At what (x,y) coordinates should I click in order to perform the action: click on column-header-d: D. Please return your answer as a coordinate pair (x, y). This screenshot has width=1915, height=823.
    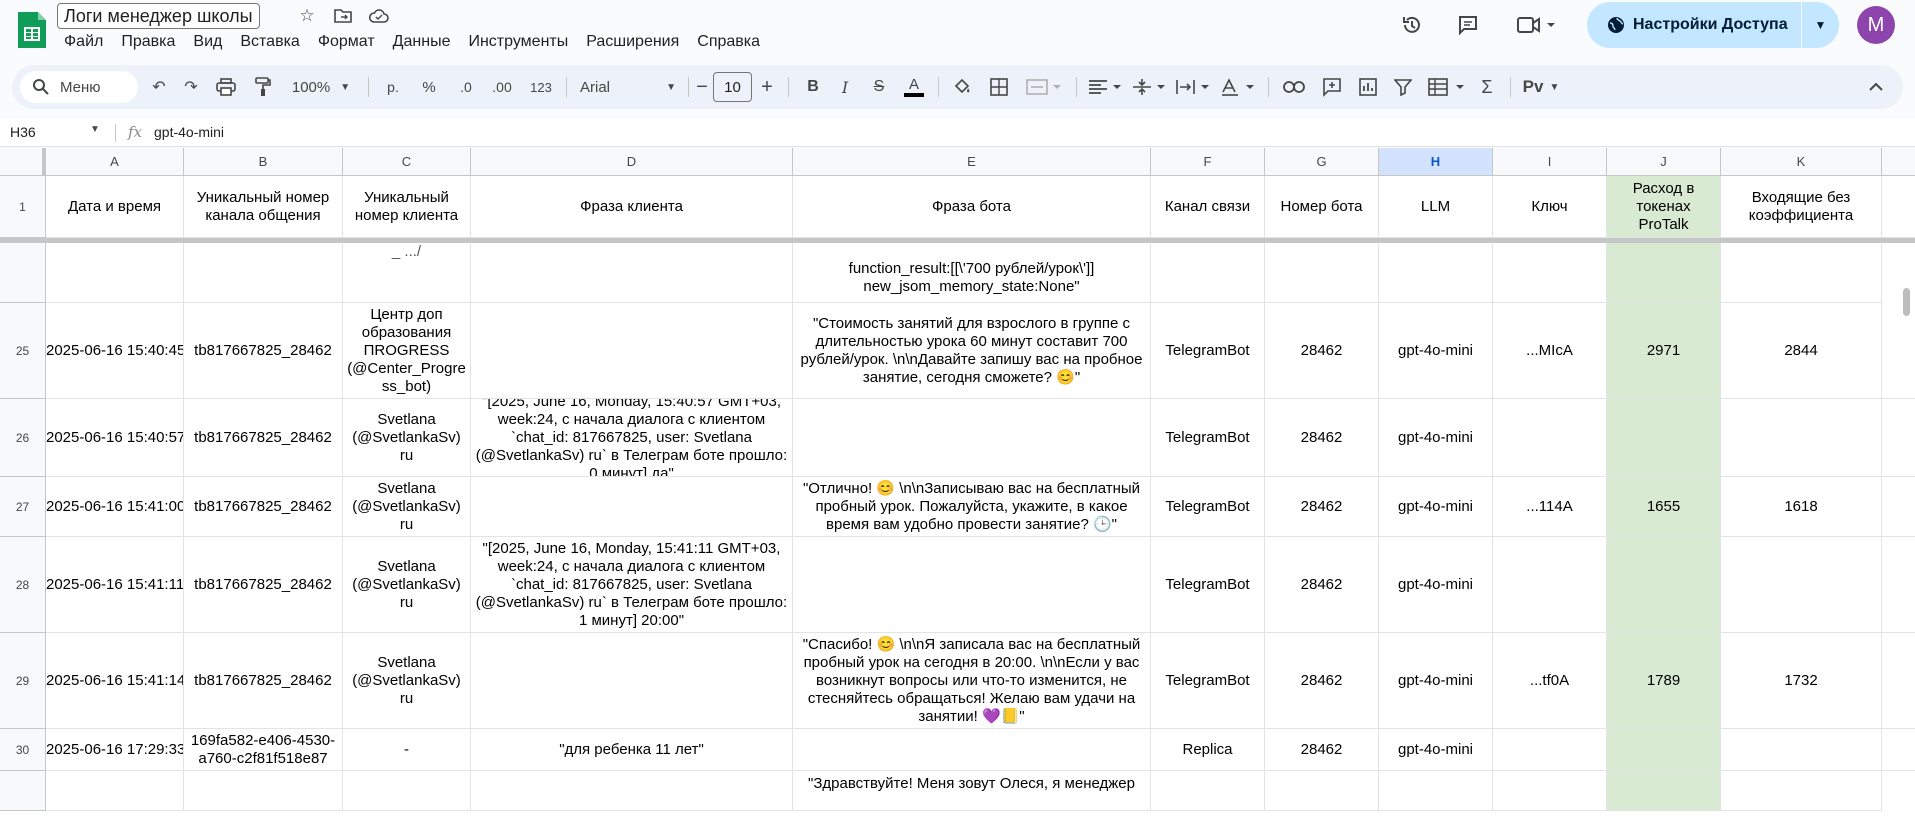
    Looking at the image, I should click on (632, 162).